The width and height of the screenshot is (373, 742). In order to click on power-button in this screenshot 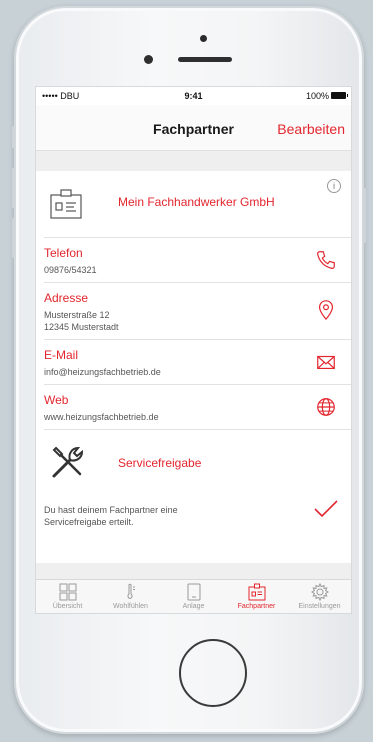, I will do `click(364, 215)`.